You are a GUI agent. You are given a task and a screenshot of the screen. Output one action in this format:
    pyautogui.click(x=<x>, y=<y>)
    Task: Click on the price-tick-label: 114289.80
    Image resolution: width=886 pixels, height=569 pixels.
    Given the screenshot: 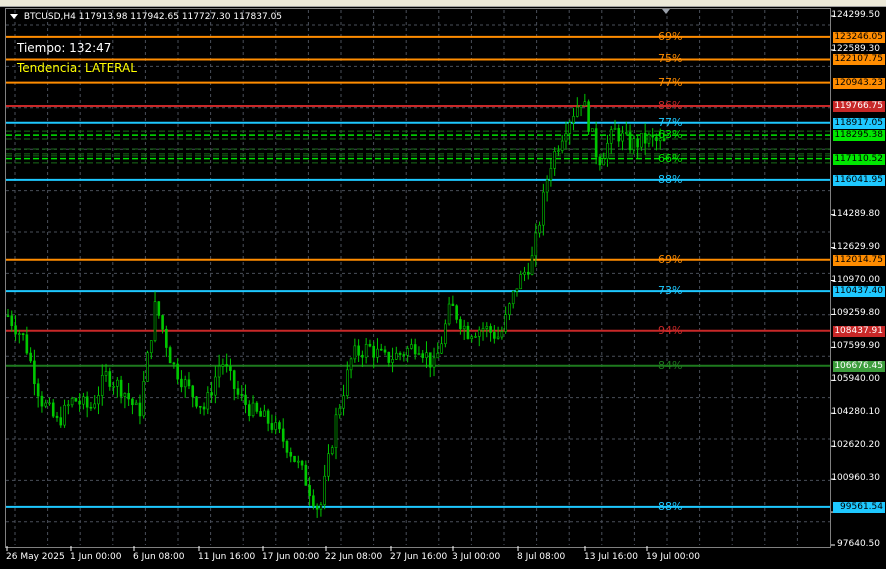 What is the action you would take?
    pyautogui.click(x=855, y=213)
    